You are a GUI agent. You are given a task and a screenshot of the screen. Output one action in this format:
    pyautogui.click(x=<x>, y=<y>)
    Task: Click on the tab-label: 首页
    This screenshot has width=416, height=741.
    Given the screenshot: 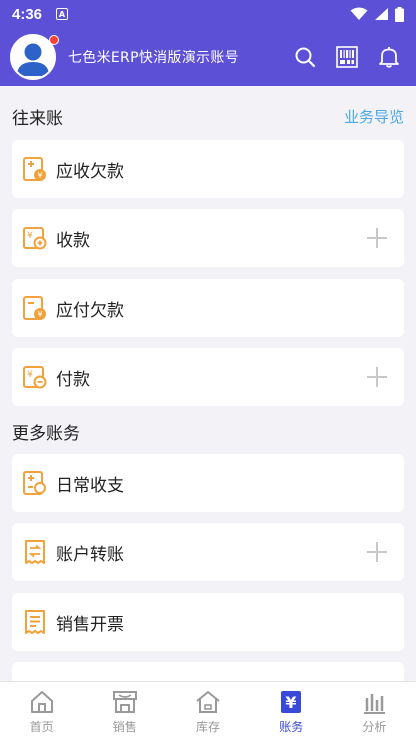 What is the action you would take?
    pyautogui.click(x=41, y=726)
    